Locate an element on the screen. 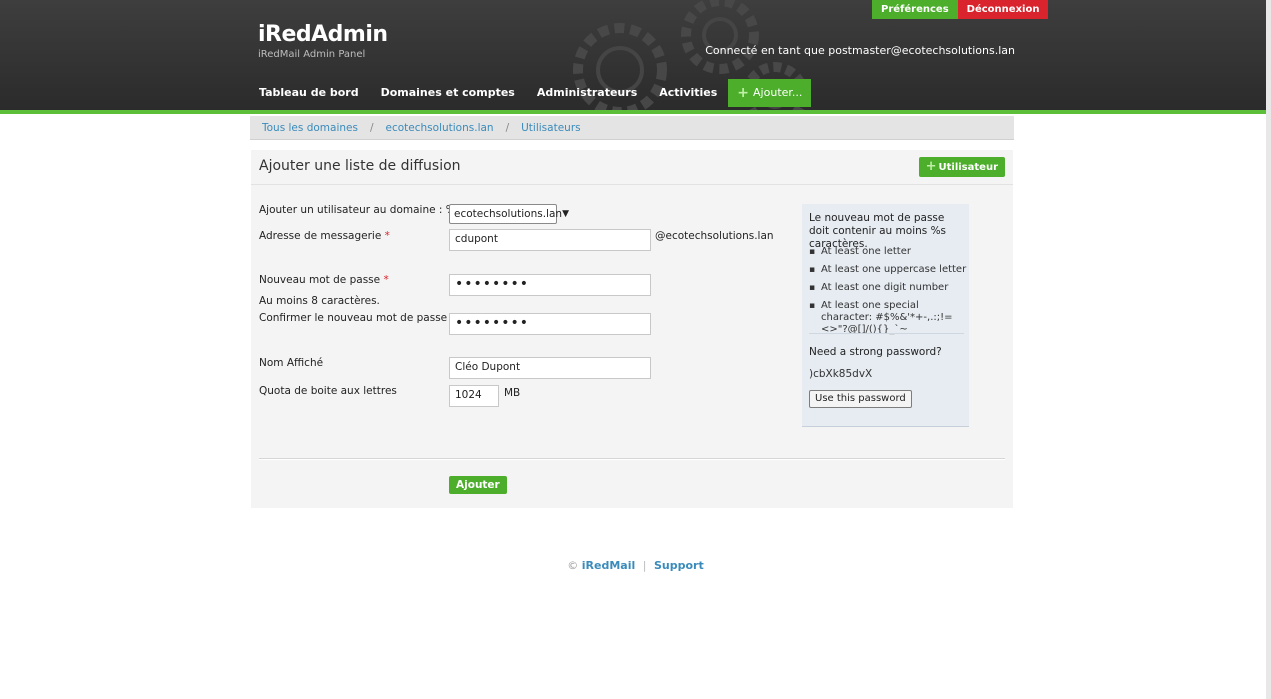 The height and width of the screenshot is (699, 1271). breadcrumb-users: Utilisateurs is located at coordinates (550, 128).